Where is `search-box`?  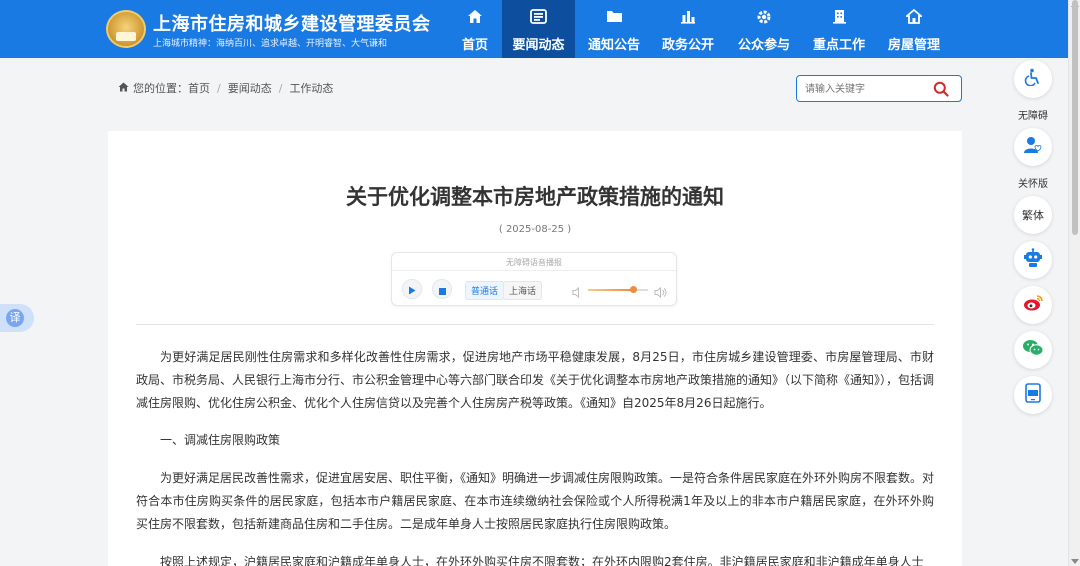 search-box is located at coordinates (879, 88).